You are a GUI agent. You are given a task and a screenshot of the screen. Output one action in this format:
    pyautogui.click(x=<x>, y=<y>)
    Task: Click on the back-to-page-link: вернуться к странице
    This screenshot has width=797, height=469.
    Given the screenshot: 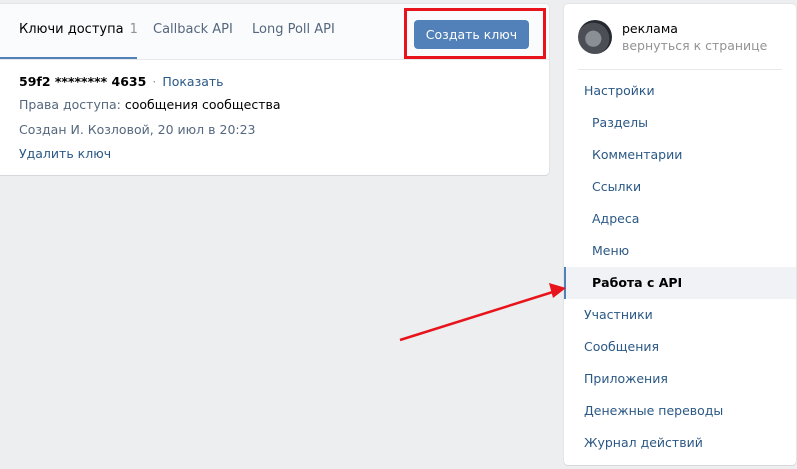 What is the action you would take?
    pyautogui.click(x=694, y=45)
    